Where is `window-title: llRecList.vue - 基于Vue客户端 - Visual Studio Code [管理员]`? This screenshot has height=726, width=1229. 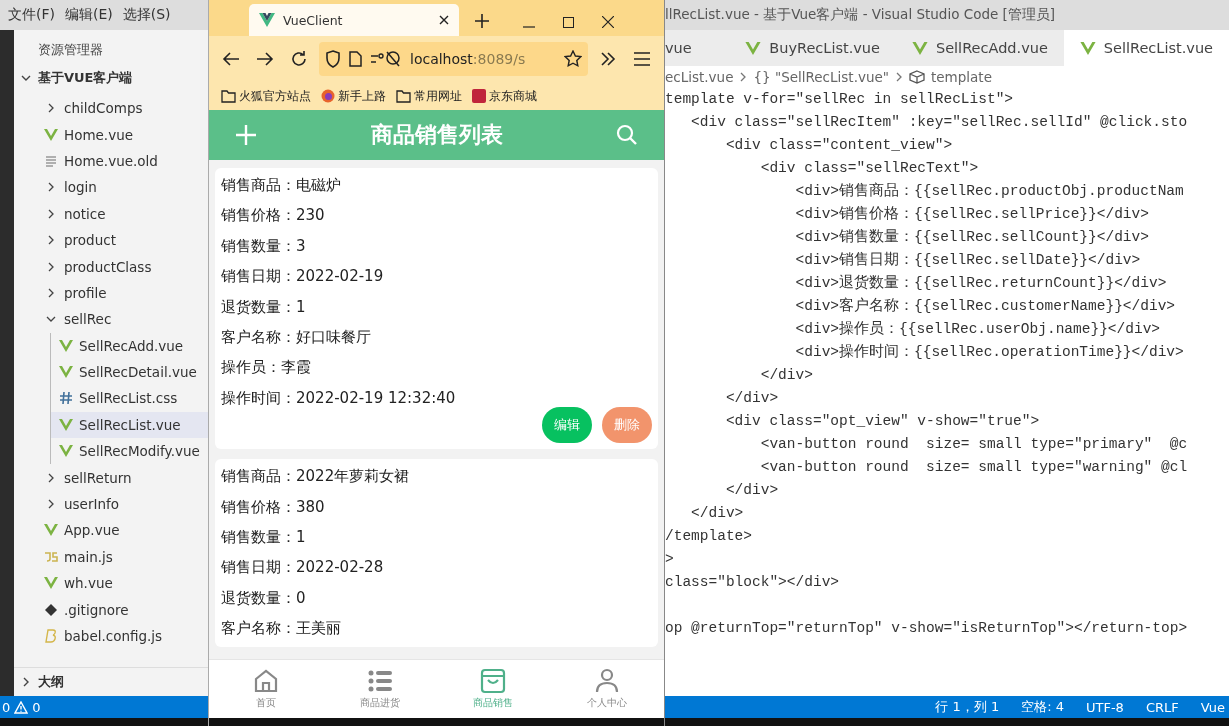
window-title: llRecList.vue - 基于Vue客户端 - Visual Studio Code [管理员] is located at coordinates (947, 15).